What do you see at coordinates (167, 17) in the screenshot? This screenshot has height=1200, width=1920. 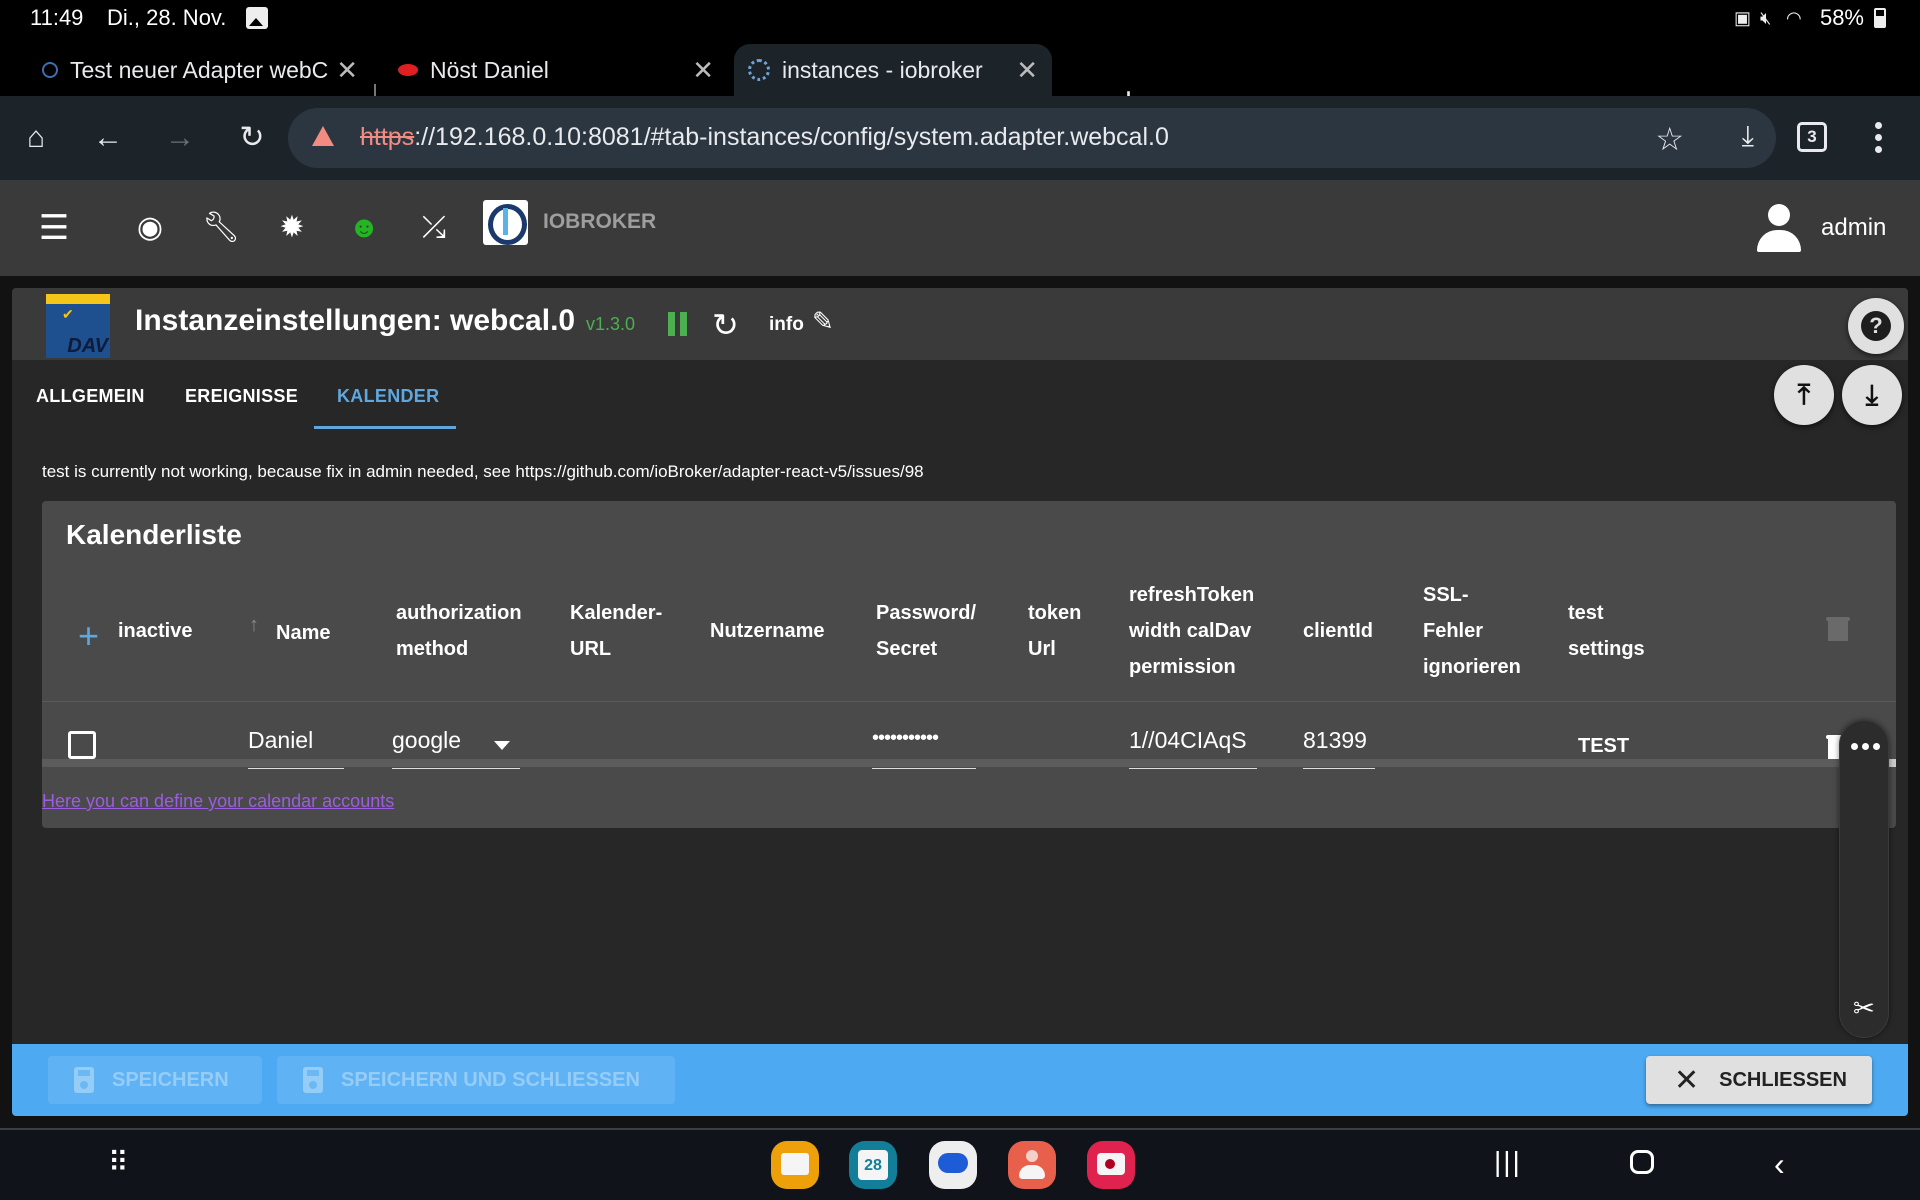 I see `date: Di., 28. Nov.` at bounding box center [167, 17].